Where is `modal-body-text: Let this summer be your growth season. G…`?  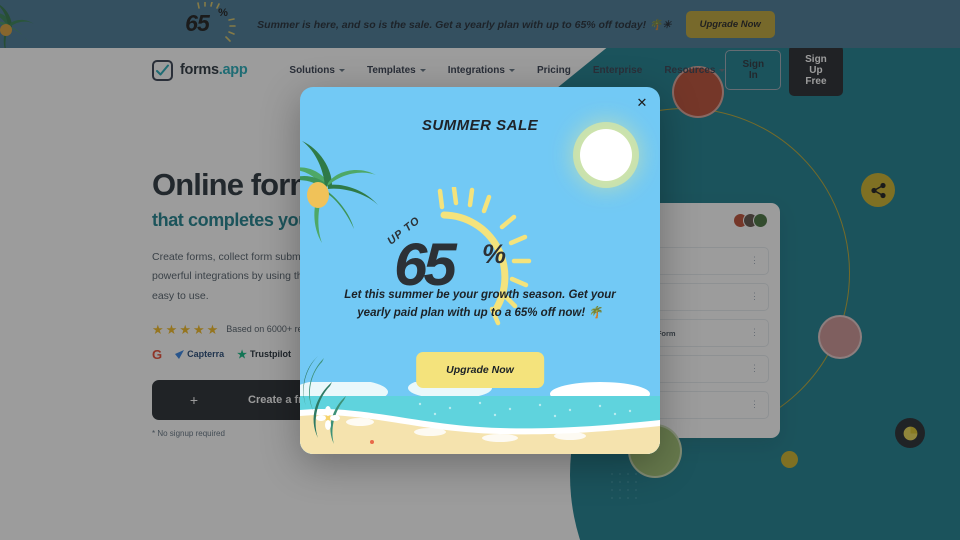 modal-body-text: Let this summer be your growth season. G… is located at coordinates (480, 304).